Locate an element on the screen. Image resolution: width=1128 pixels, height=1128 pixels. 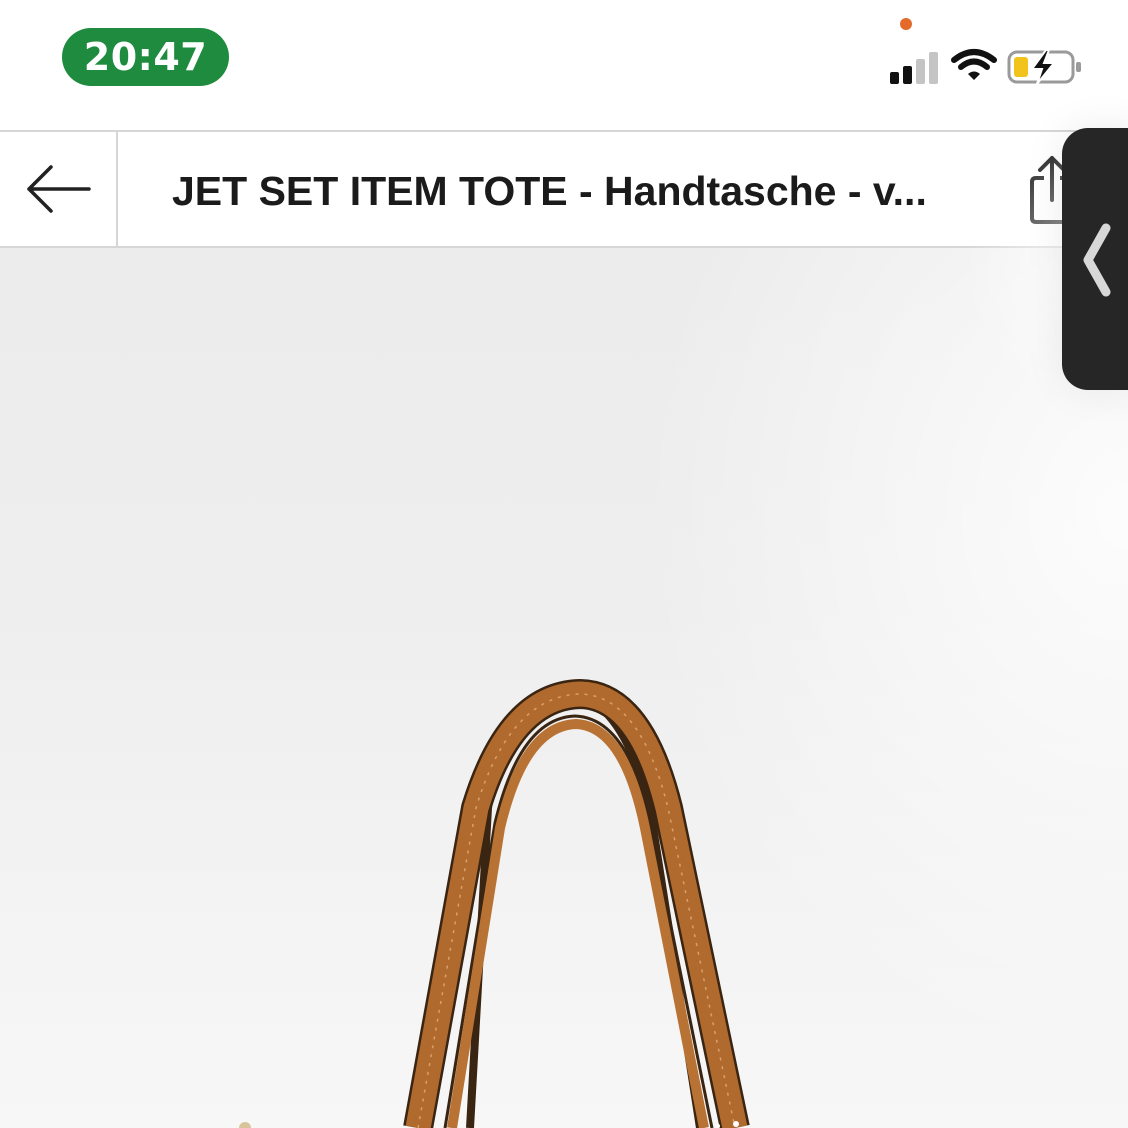
arrow-left-icon is located at coordinates (59, 189).